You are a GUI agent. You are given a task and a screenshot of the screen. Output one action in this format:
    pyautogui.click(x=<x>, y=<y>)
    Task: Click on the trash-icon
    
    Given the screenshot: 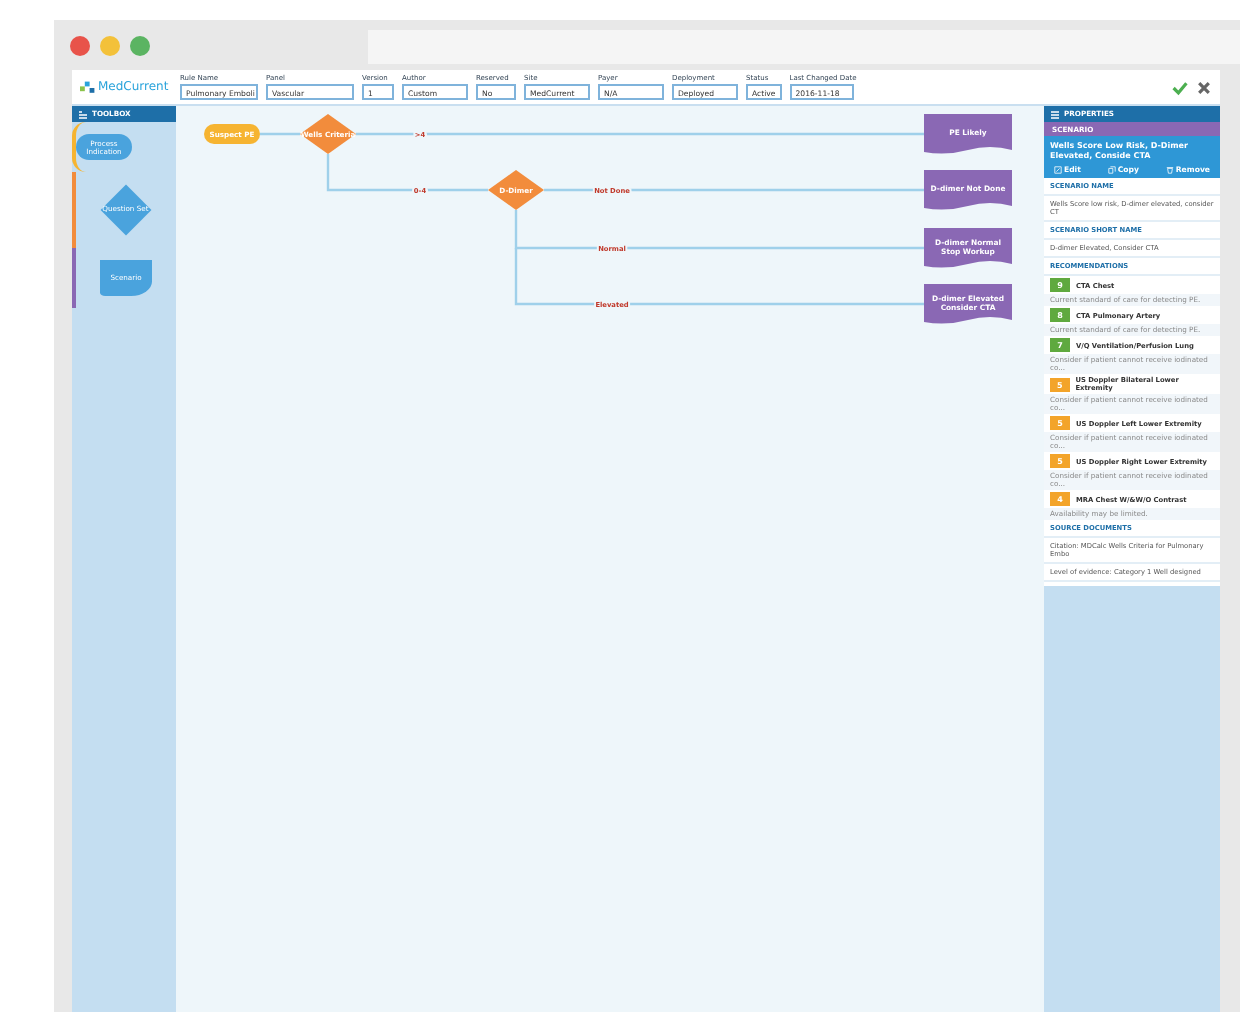 What is the action you would take?
    pyautogui.click(x=1169, y=169)
    